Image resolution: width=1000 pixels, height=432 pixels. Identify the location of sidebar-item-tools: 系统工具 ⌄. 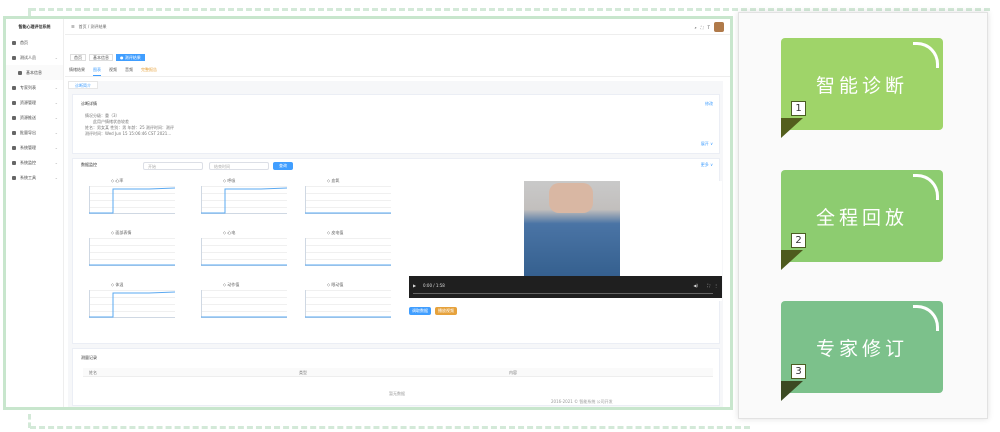
(34, 177).